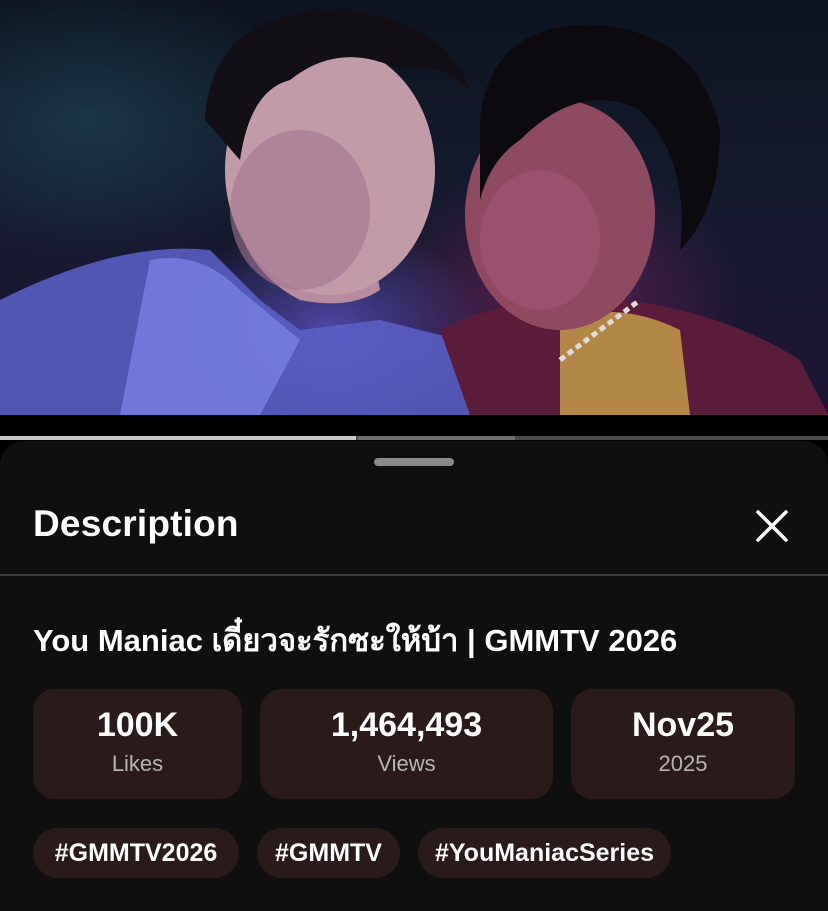 The width and height of the screenshot is (828, 911). I want to click on video-progress-bar, so click(414, 438).